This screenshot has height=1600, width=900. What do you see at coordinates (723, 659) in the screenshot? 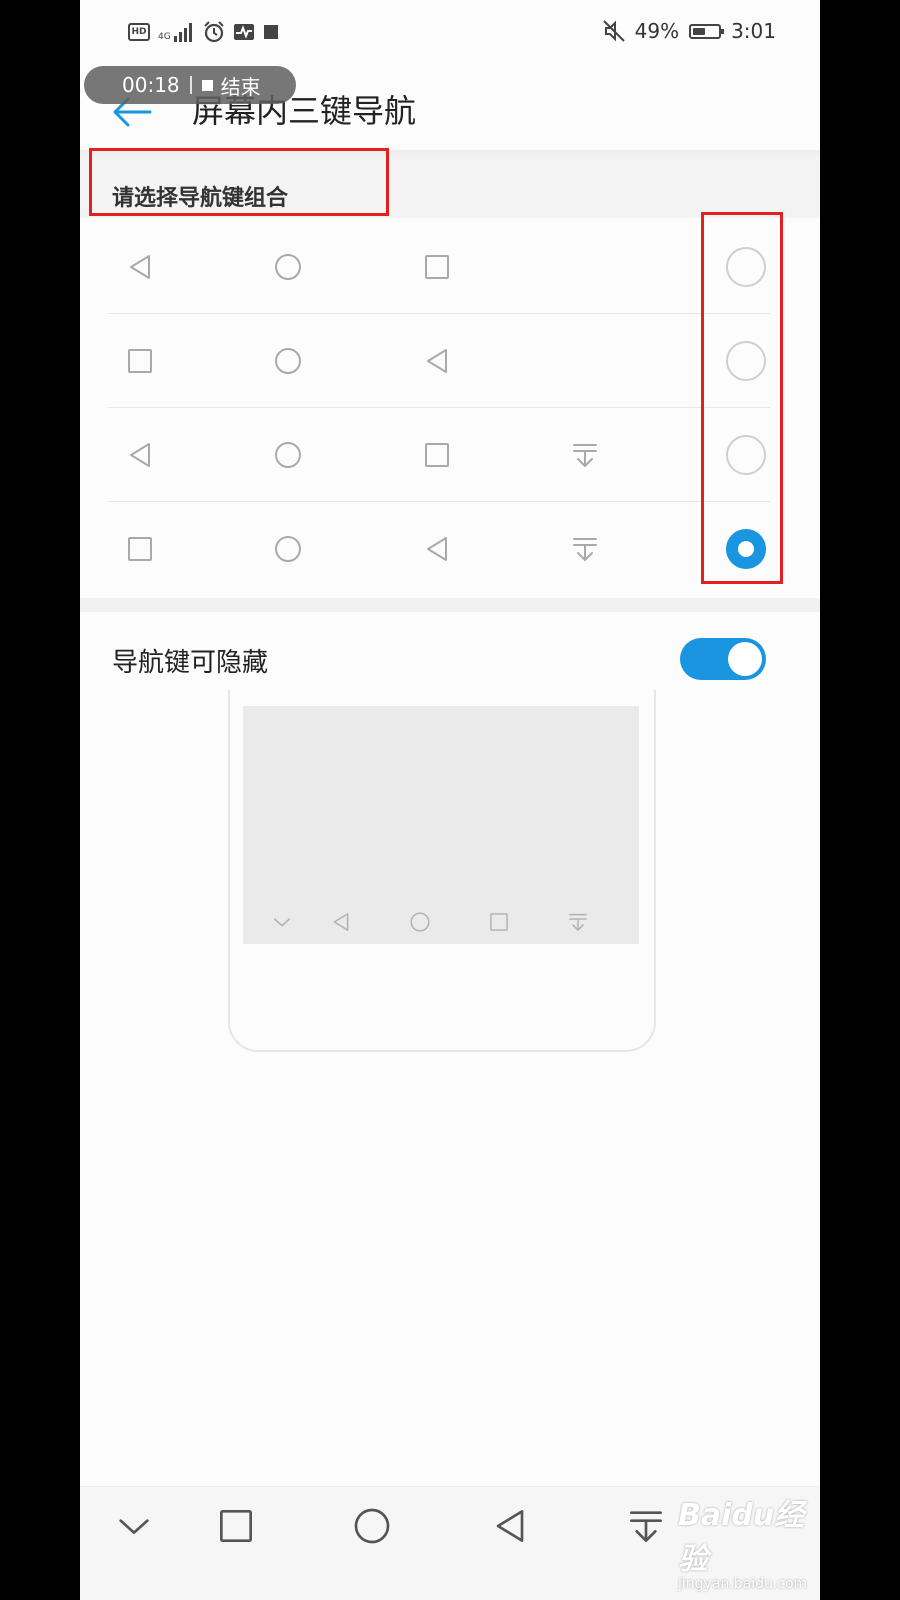
I see `hide-nav-toggle` at bounding box center [723, 659].